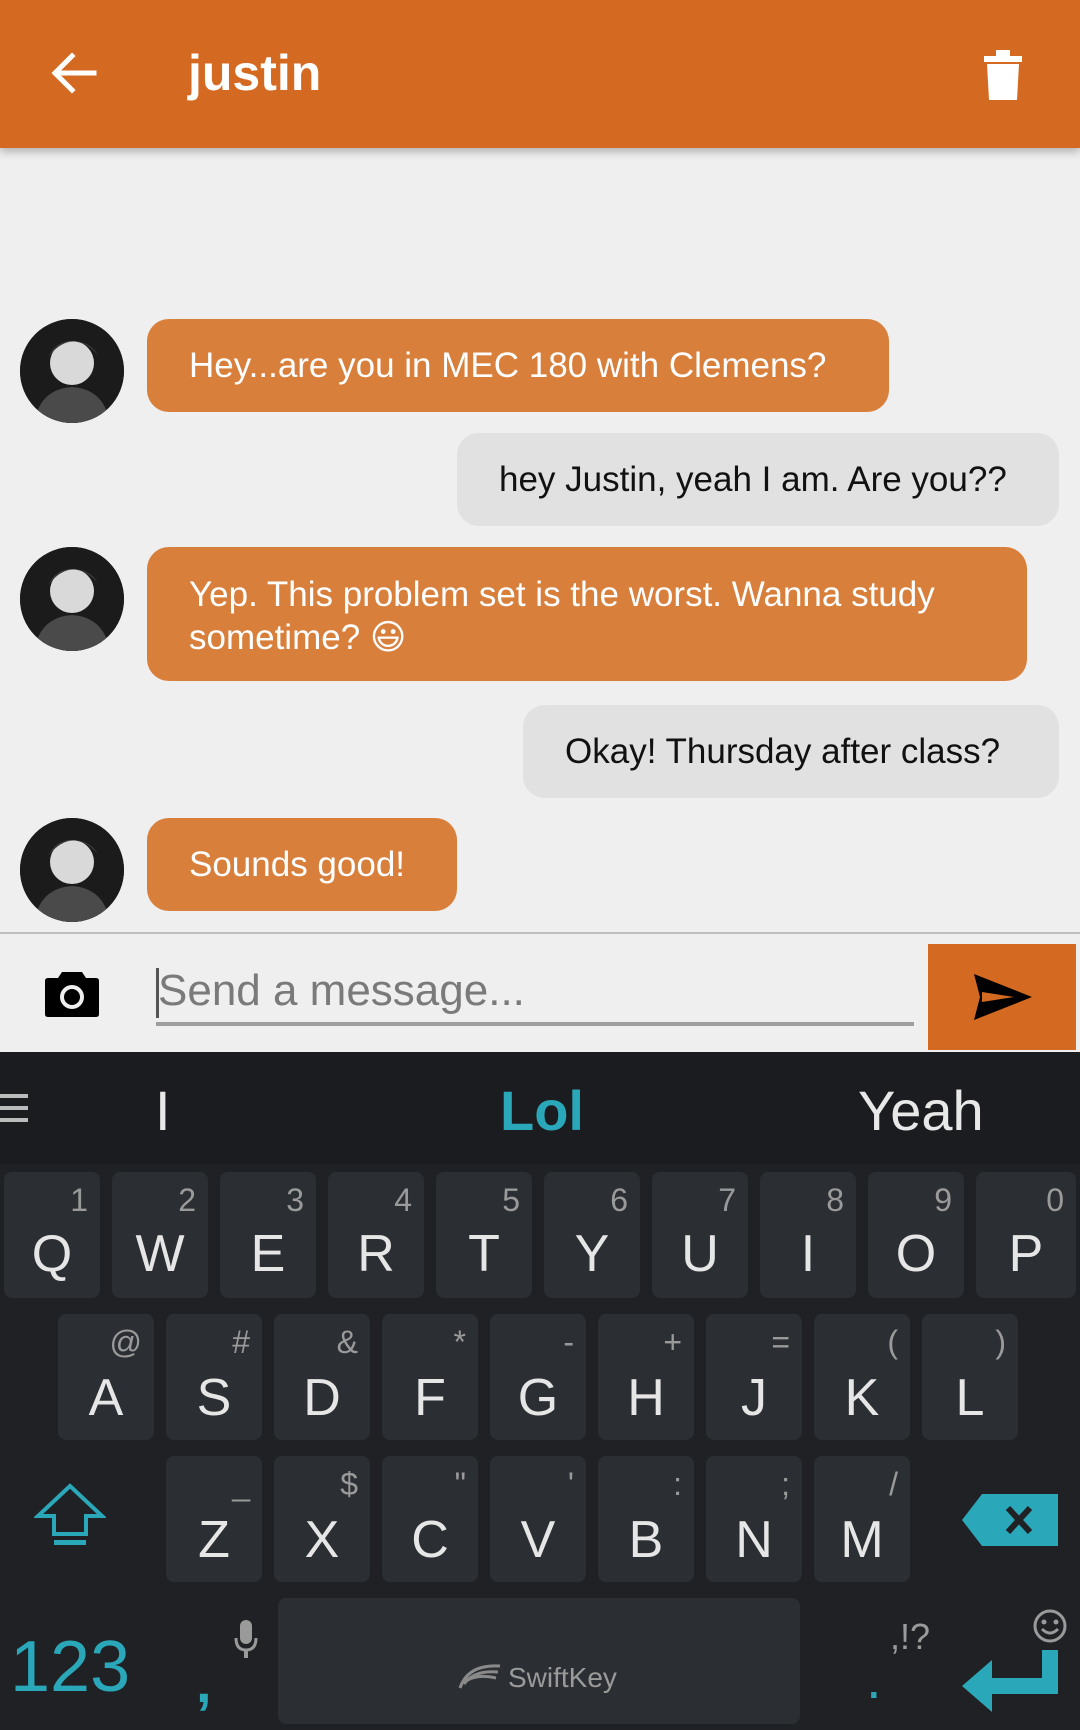 The height and width of the screenshot is (1730, 1080). Describe the element at coordinates (874, 1678) in the screenshot. I see `period-label: .` at that location.